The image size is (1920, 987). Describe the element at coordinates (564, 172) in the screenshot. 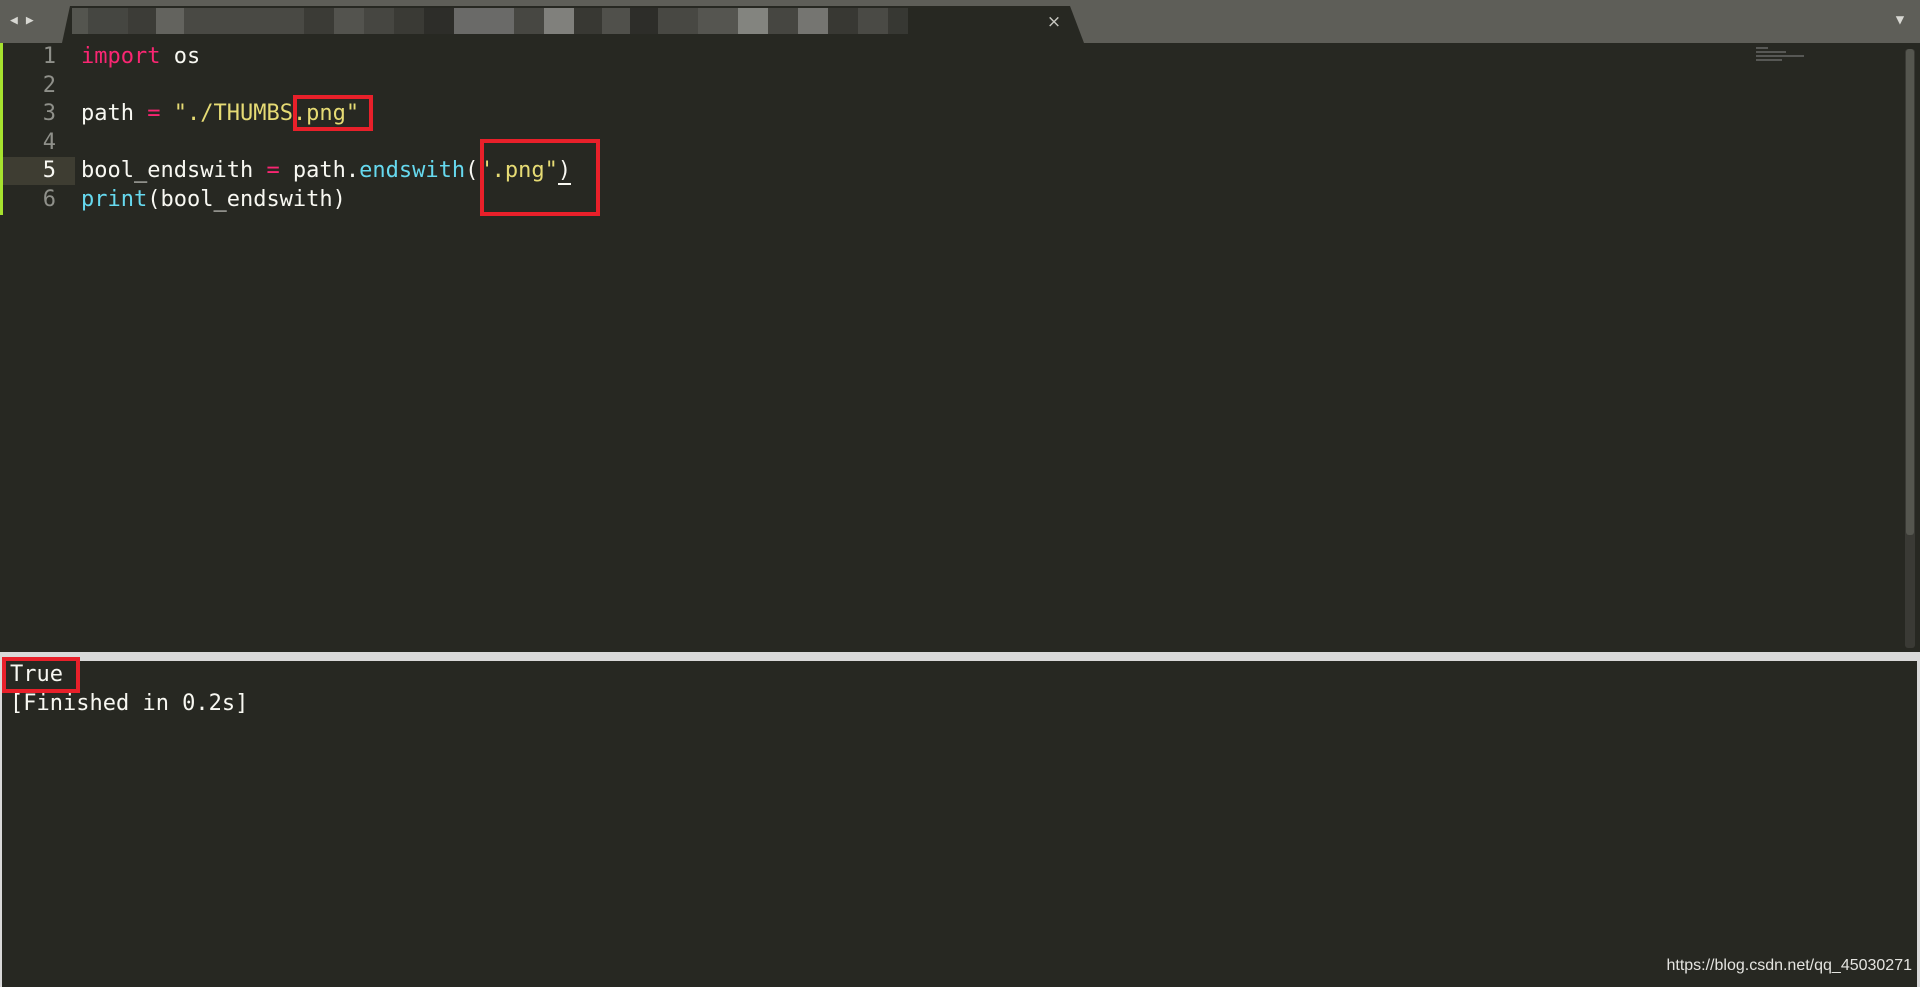

I see `code-token: )` at that location.